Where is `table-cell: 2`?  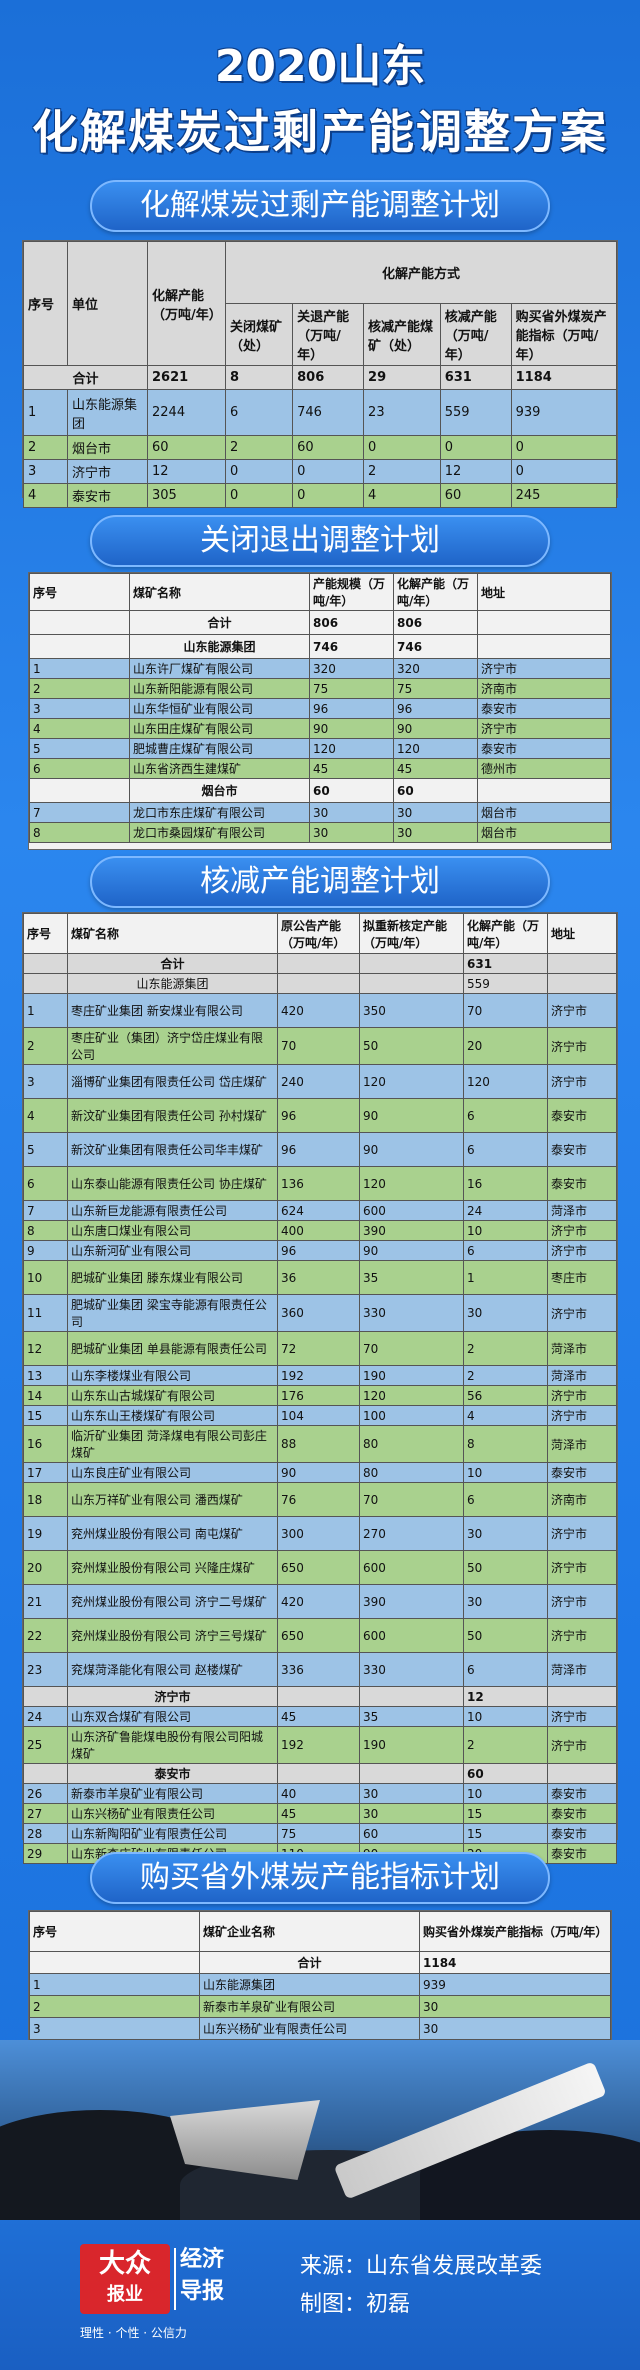
table-cell: 2 is located at coordinates (79, 688).